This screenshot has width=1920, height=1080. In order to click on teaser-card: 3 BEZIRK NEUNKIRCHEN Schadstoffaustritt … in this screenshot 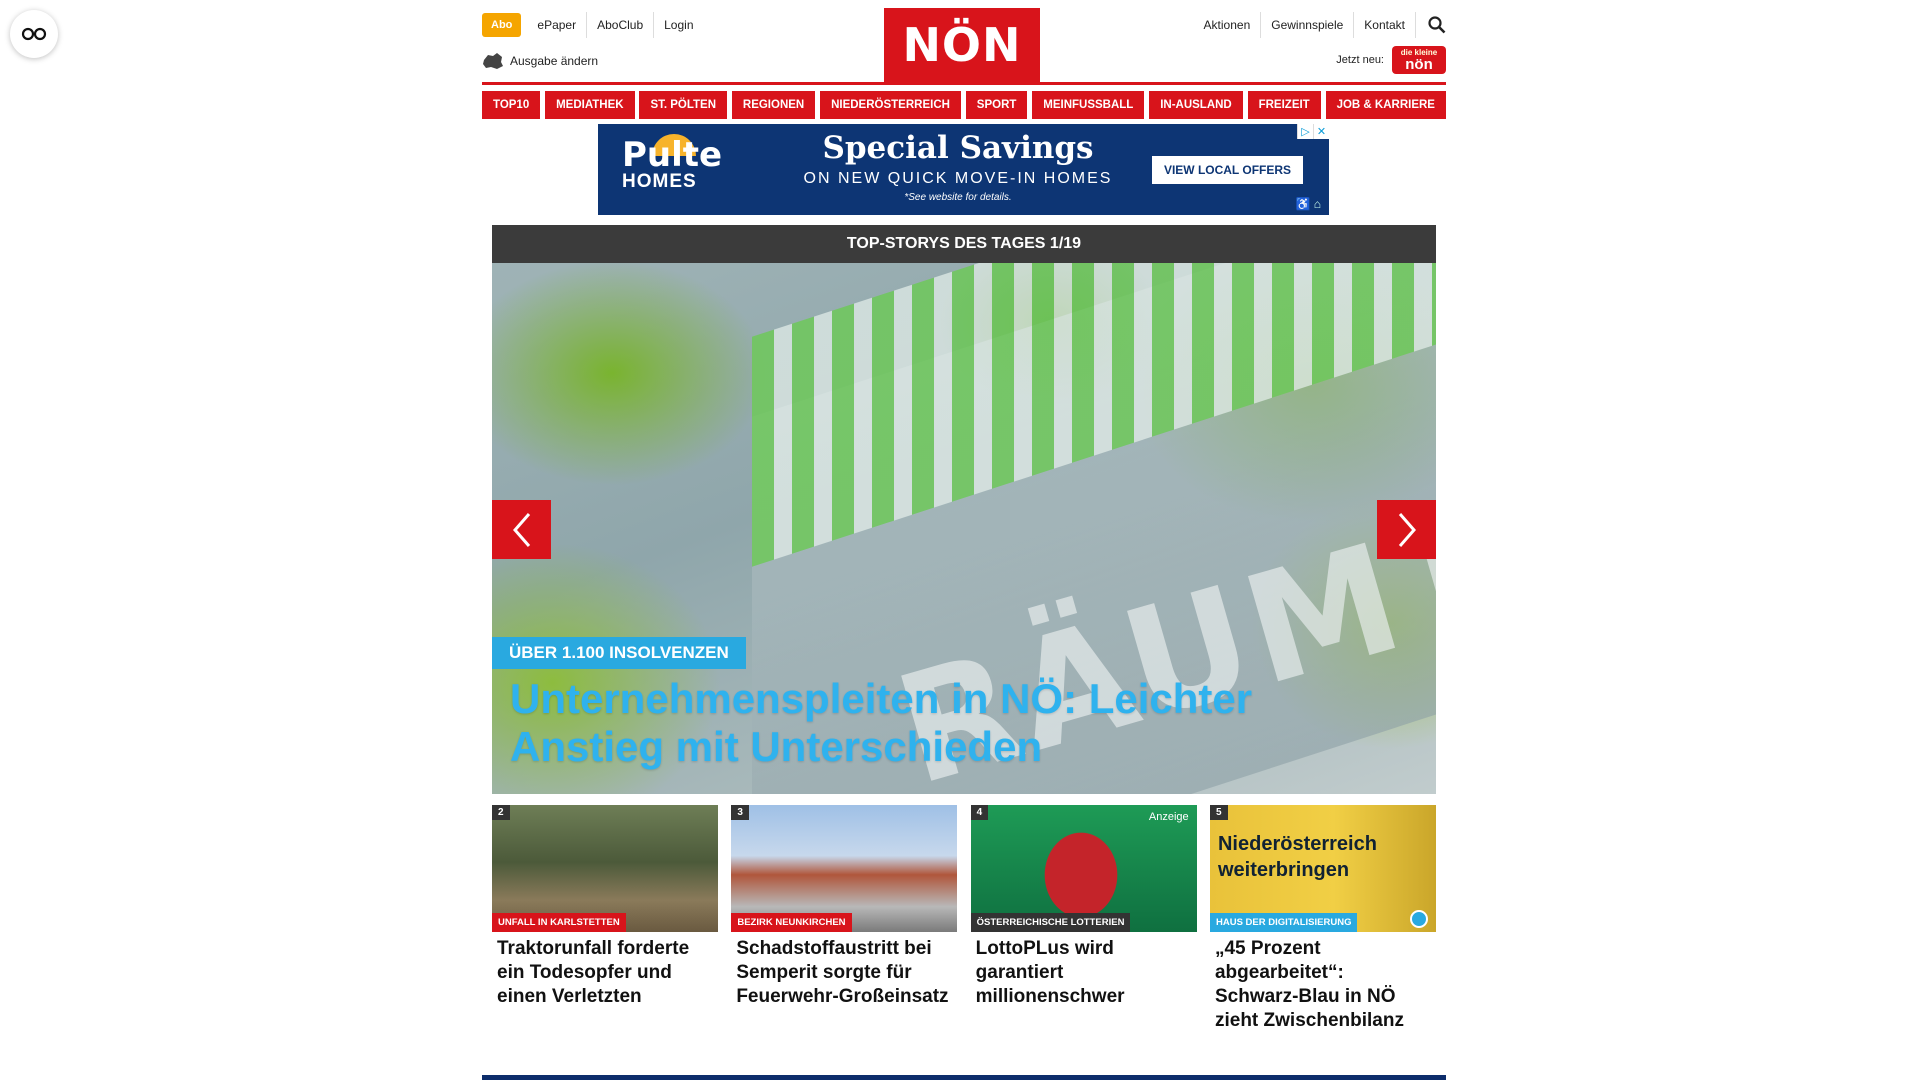, I will do `click(844, 919)`.